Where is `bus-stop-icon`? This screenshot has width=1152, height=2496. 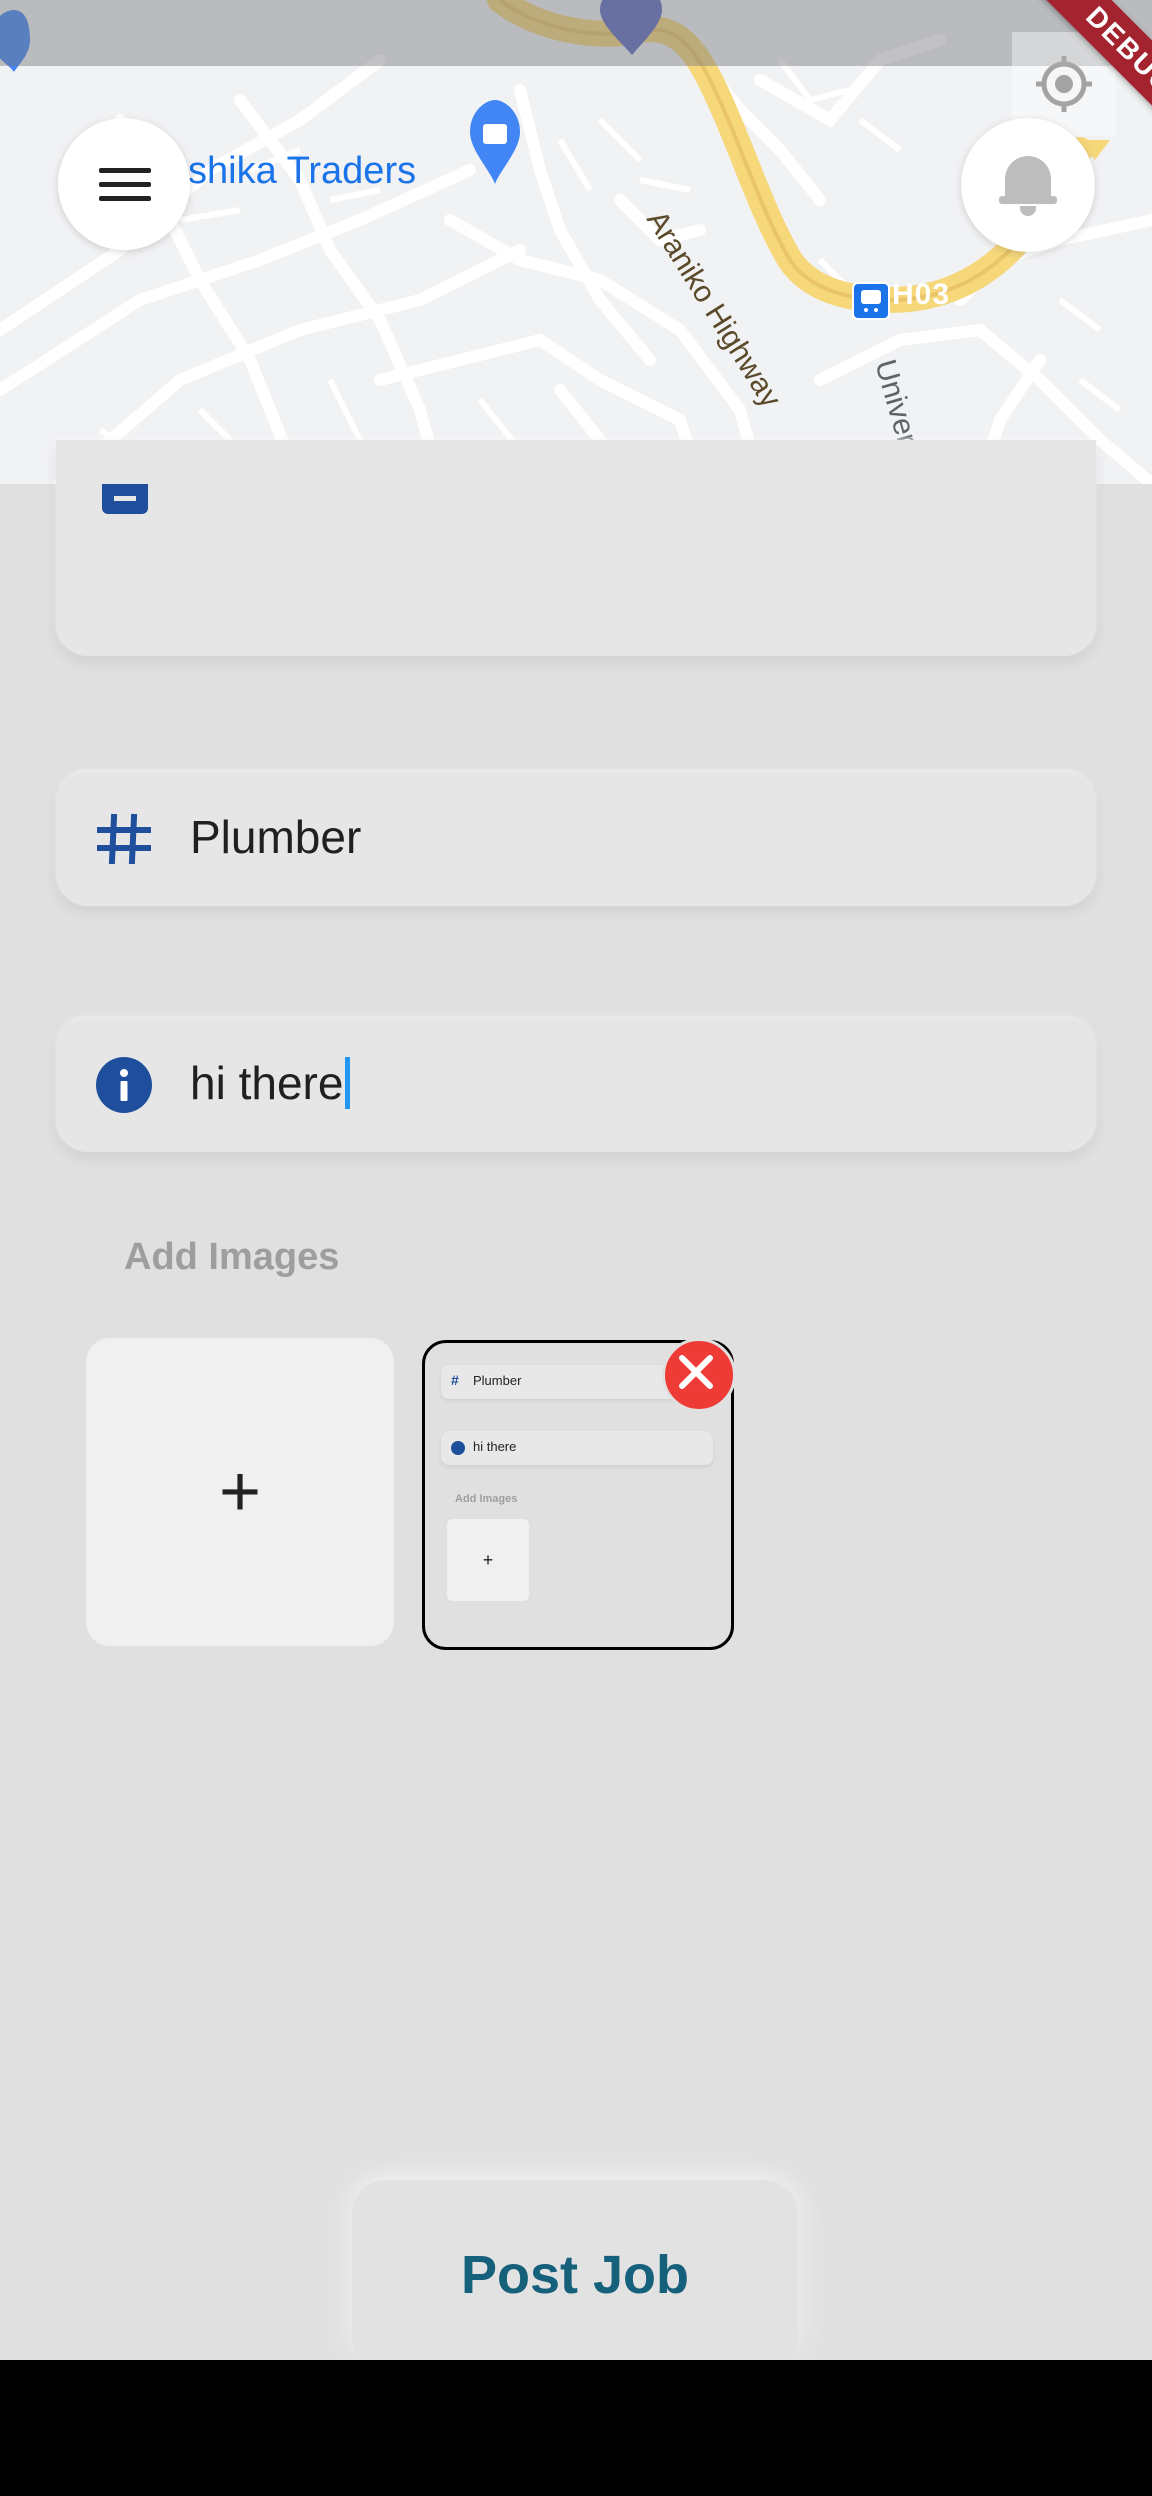
bus-stop-icon is located at coordinates (871, 301).